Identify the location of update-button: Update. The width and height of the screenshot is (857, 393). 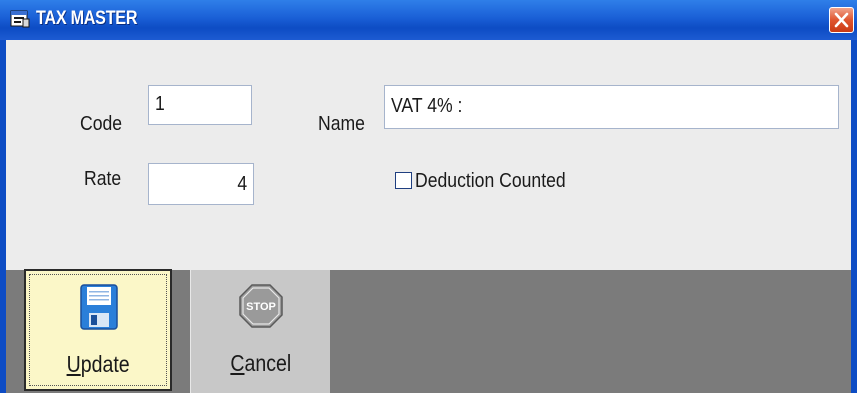
(98, 330).